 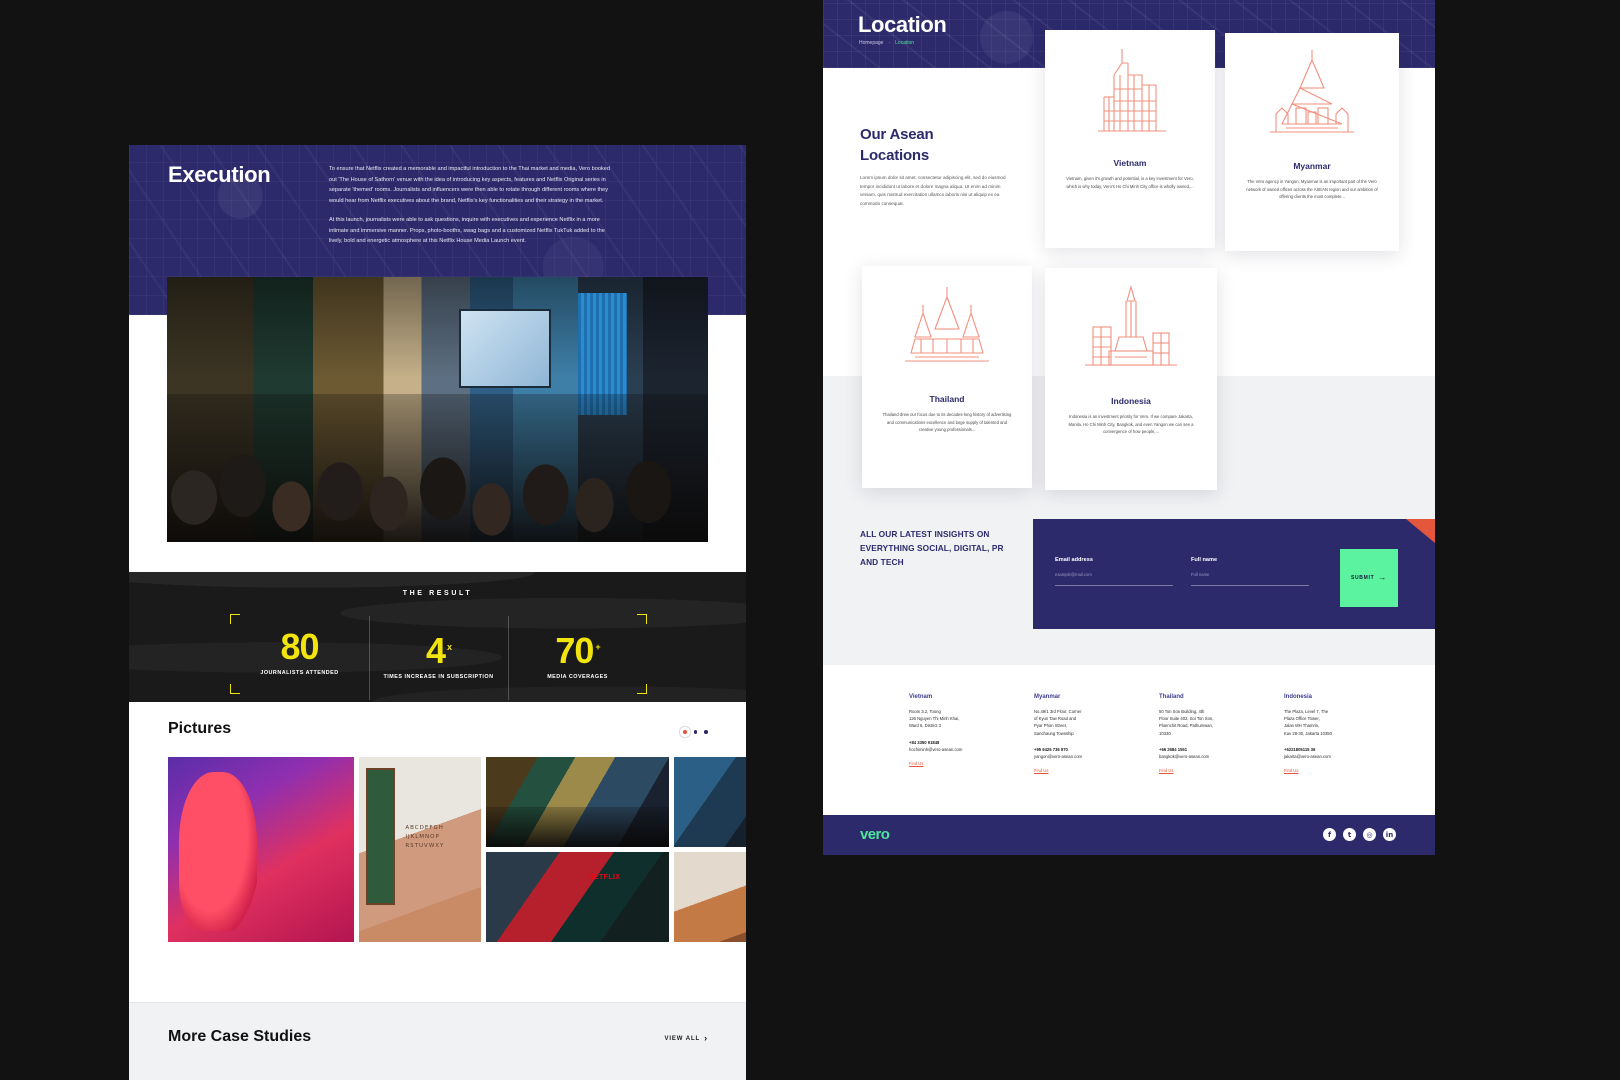 I want to click on pictures-title: Pictures, so click(x=200, y=728).